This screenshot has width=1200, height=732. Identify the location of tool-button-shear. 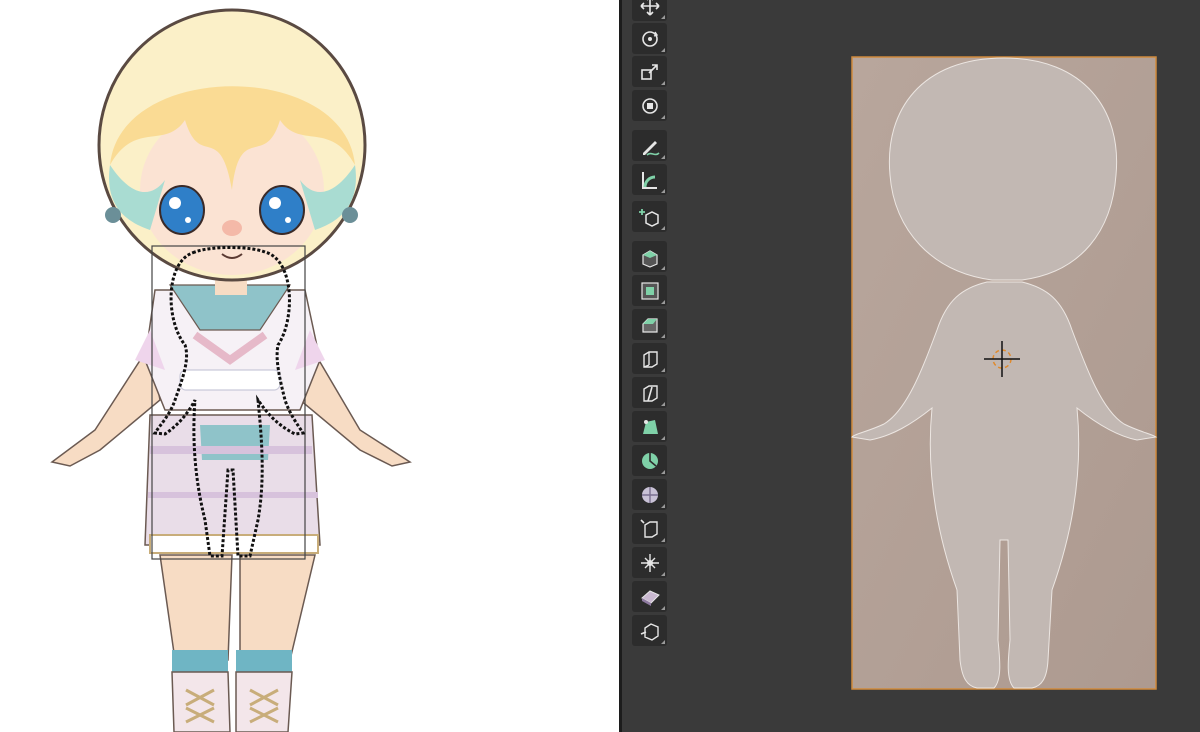
(649, 596).